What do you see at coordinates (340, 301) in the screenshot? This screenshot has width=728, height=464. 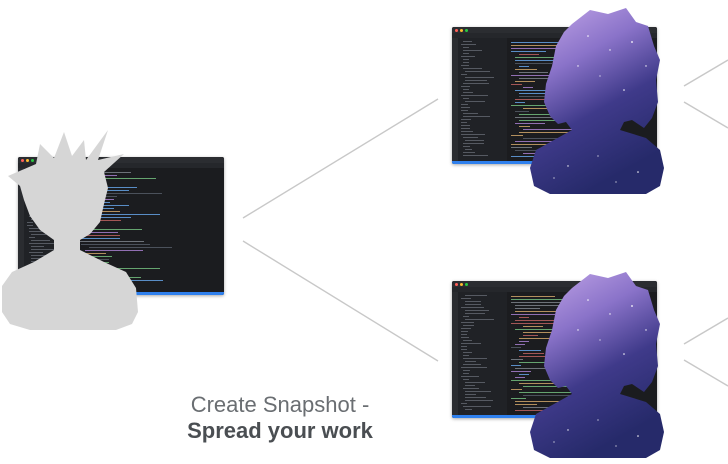 I see `connector-to-bottom` at bounding box center [340, 301].